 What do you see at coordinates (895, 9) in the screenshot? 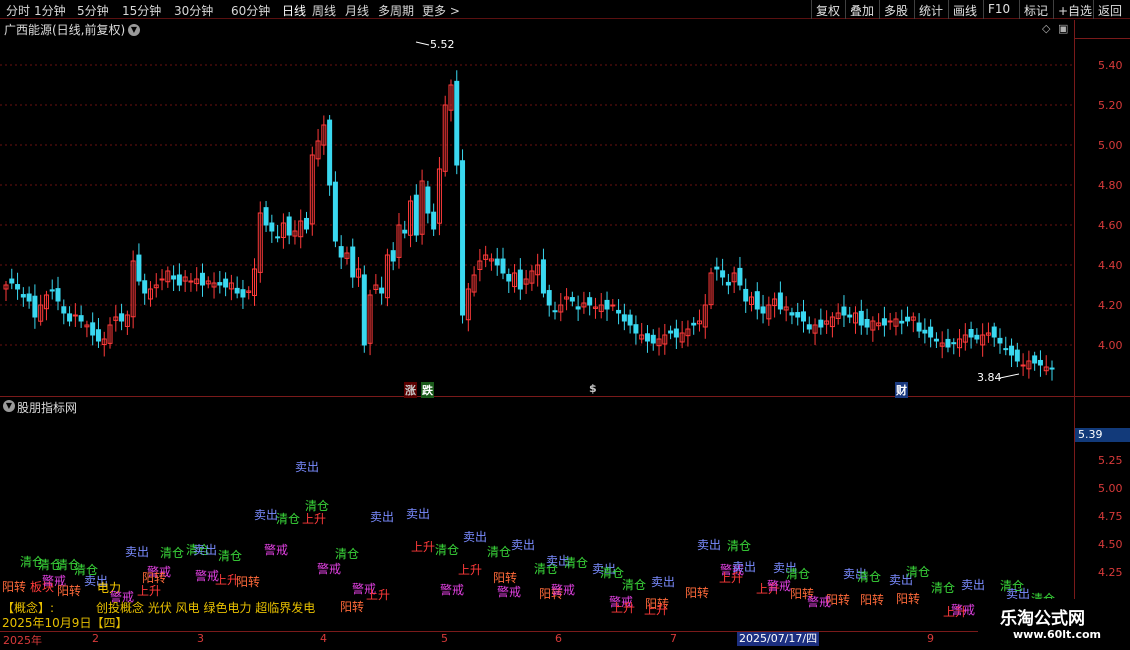
I see `toolbar-button: 多股` at bounding box center [895, 9].